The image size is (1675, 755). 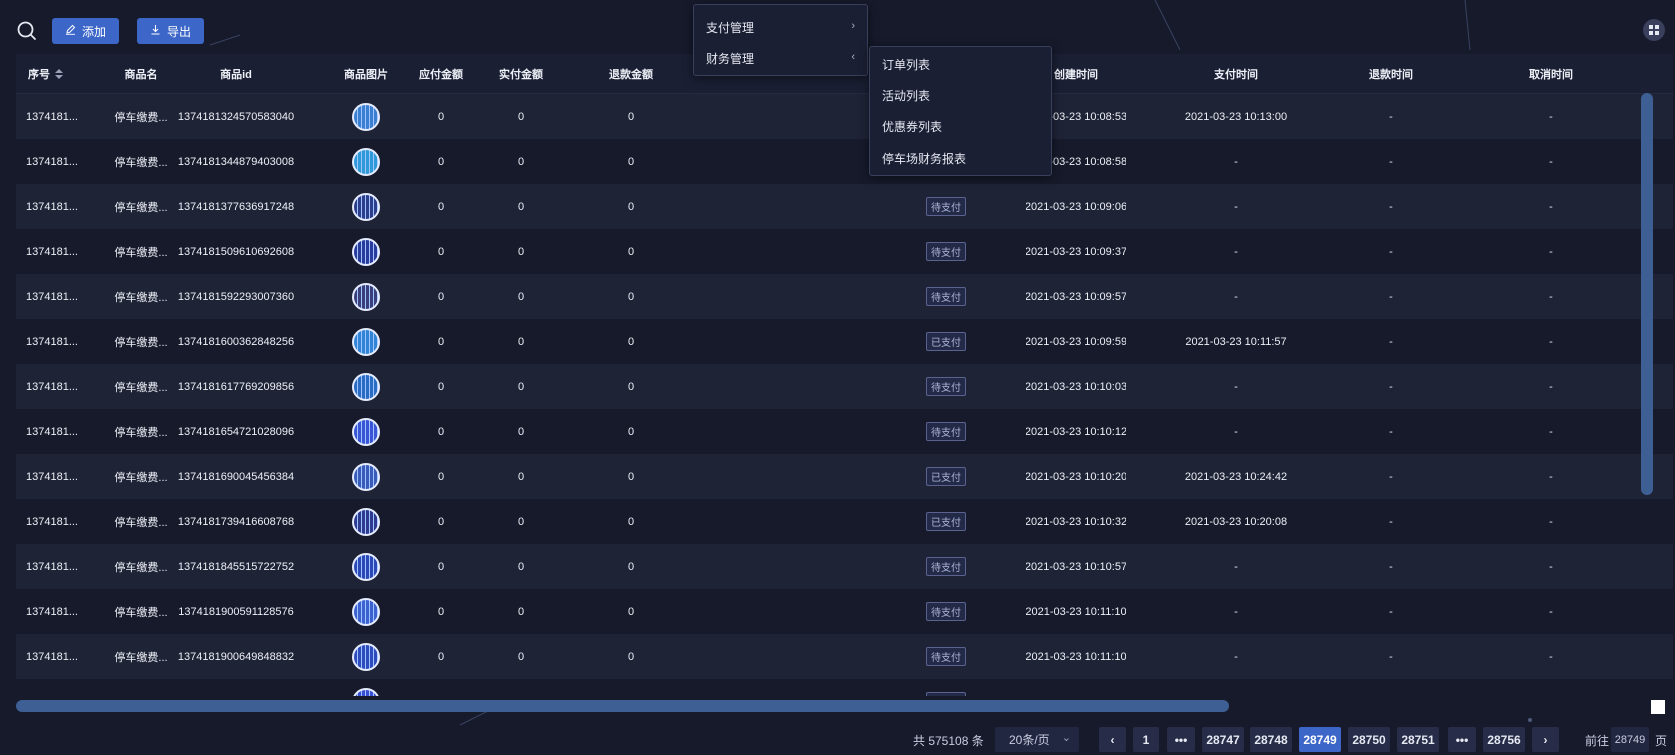 What do you see at coordinates (93, 31) in the screenshot?
I see `add-button-label: 添加` at bounding box center [93, 31].